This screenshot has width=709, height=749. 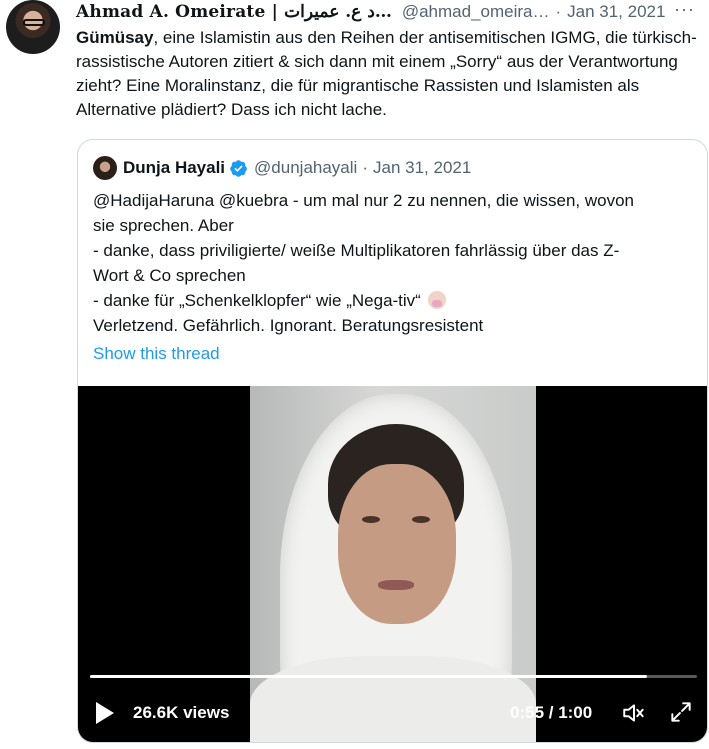 I want to click on fullscreen-icon, so click(x=681, y=712).